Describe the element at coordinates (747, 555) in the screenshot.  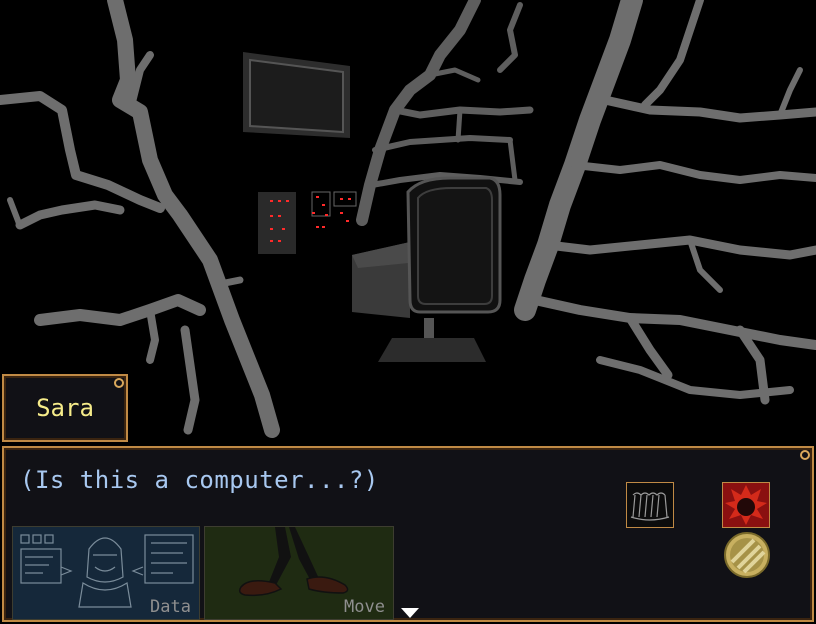
I see `gold-coin-icon` at that location.